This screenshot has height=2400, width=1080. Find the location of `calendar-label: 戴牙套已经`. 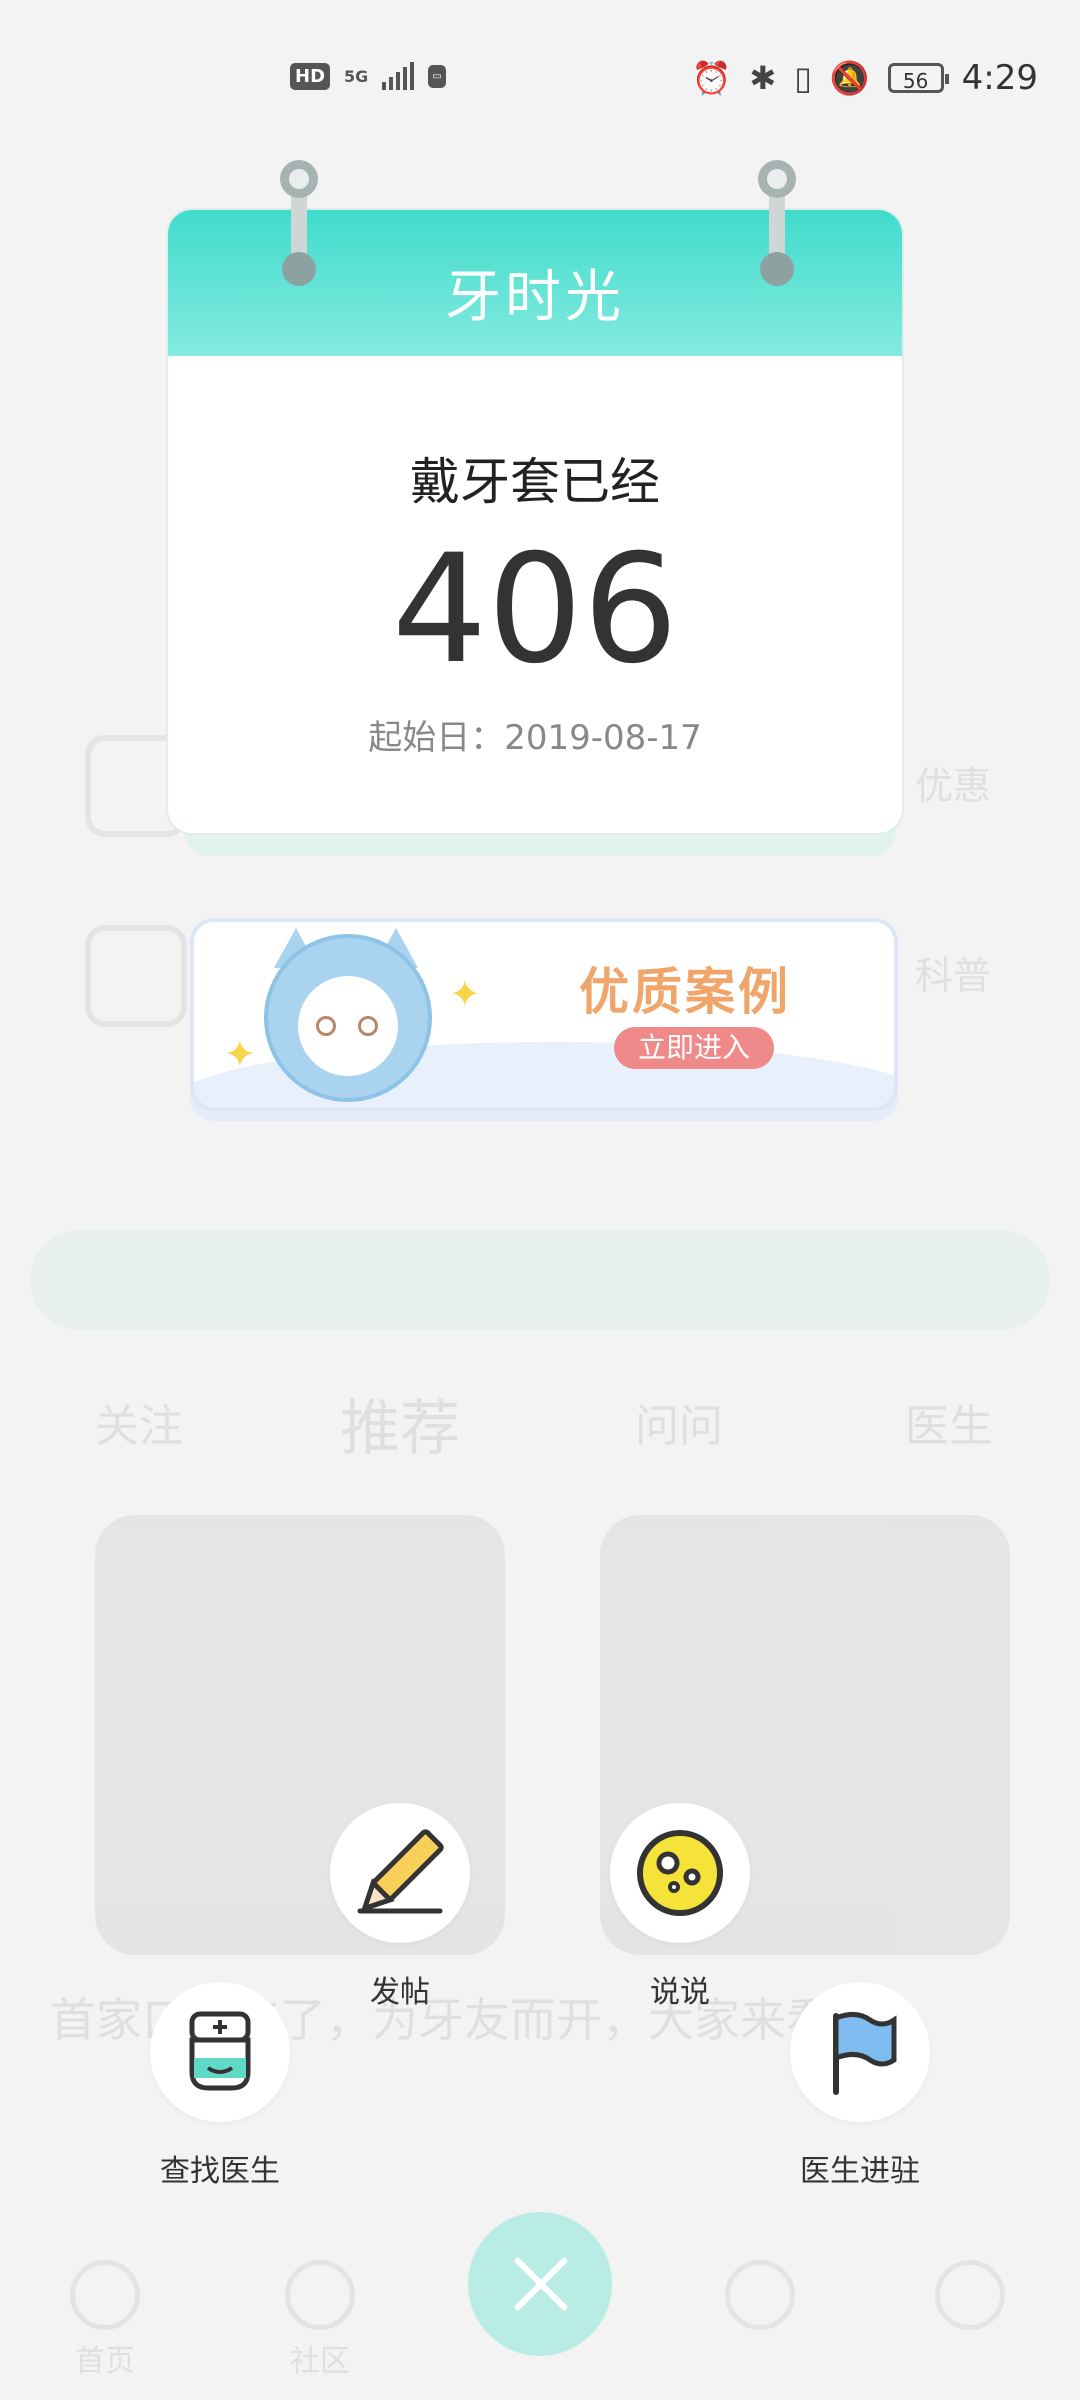

calendar-label: 戴牙套已经 is located at coordinates (535, 482).